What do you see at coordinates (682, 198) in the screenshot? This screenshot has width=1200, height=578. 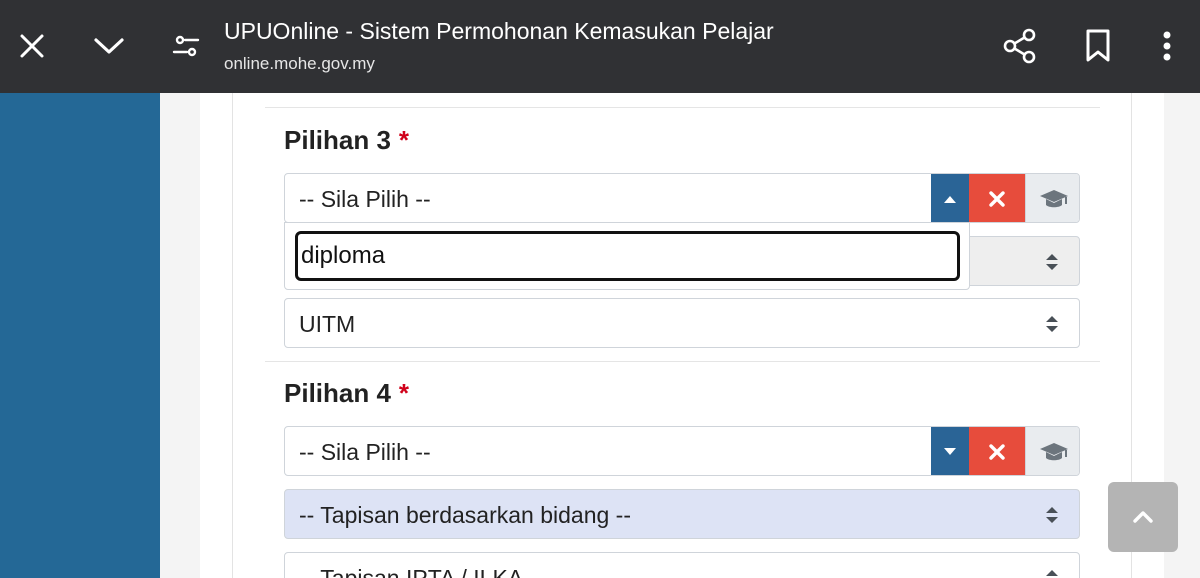 I see `pilihan-3-course-select: -- Sila Pilih --` at bounding box center [682, 198].